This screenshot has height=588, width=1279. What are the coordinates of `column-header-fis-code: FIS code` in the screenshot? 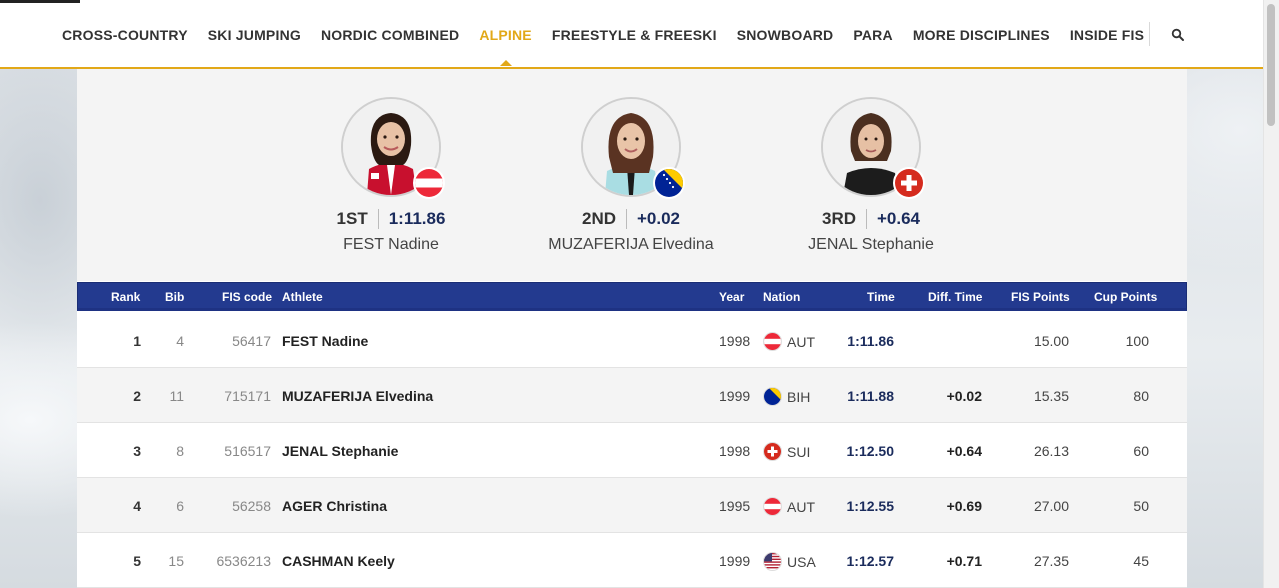 It's located at (247, 297).